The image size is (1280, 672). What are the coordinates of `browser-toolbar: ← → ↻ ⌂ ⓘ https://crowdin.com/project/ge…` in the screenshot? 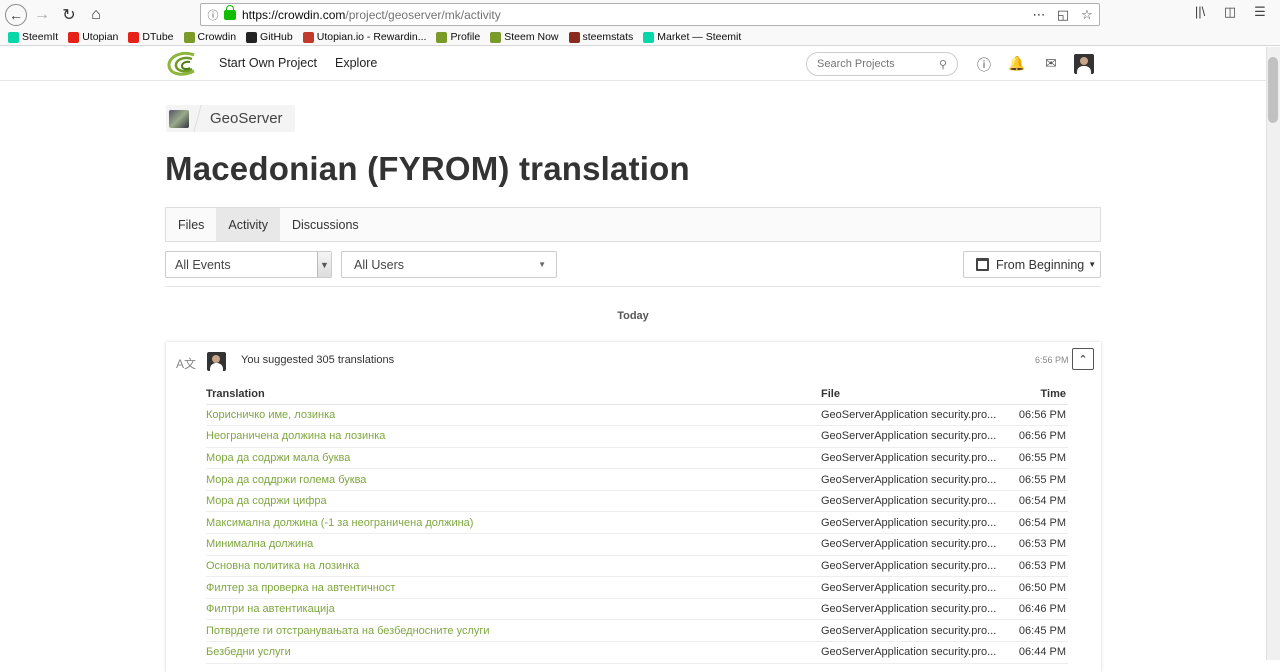 It's located at (640, 14).